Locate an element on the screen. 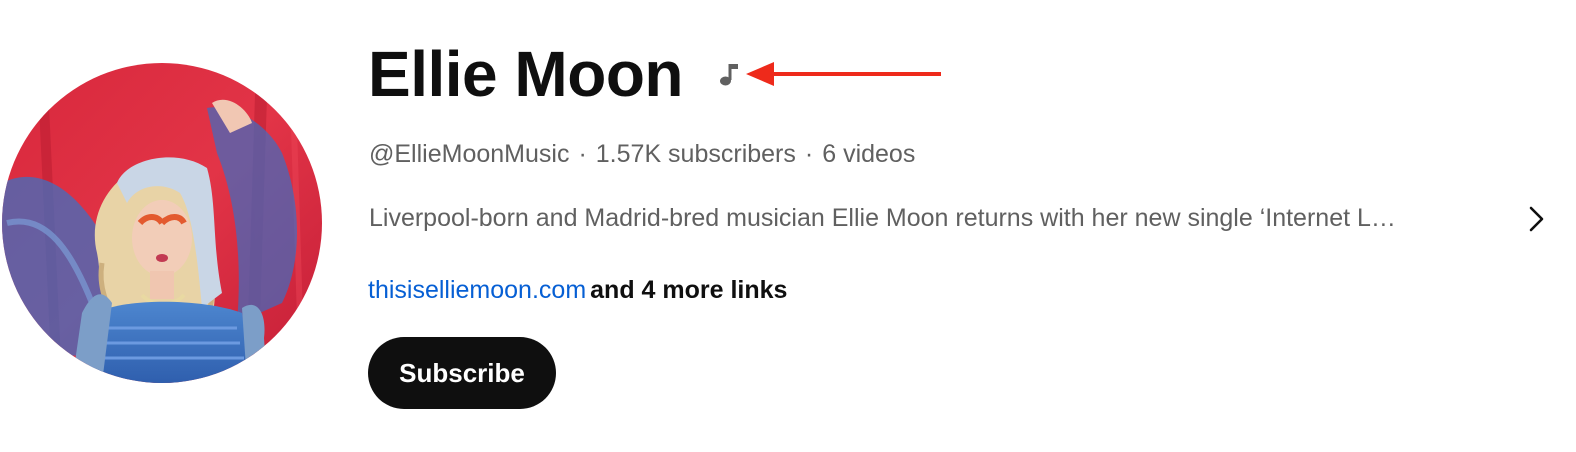 The height and width of the screenshot is (452, 1576). channel-handle: @EllieMoonMusic is located at coordinates (469, 154).